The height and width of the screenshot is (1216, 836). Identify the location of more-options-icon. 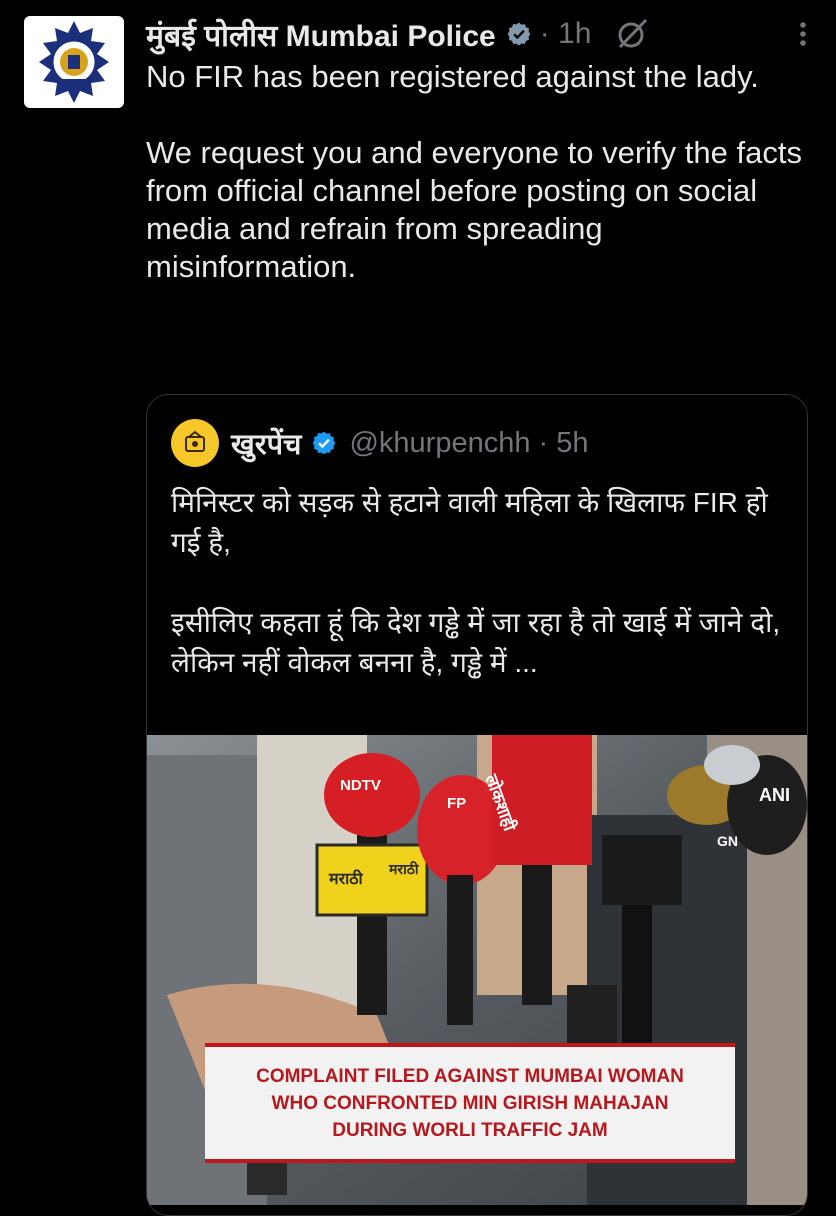
(803, 34).